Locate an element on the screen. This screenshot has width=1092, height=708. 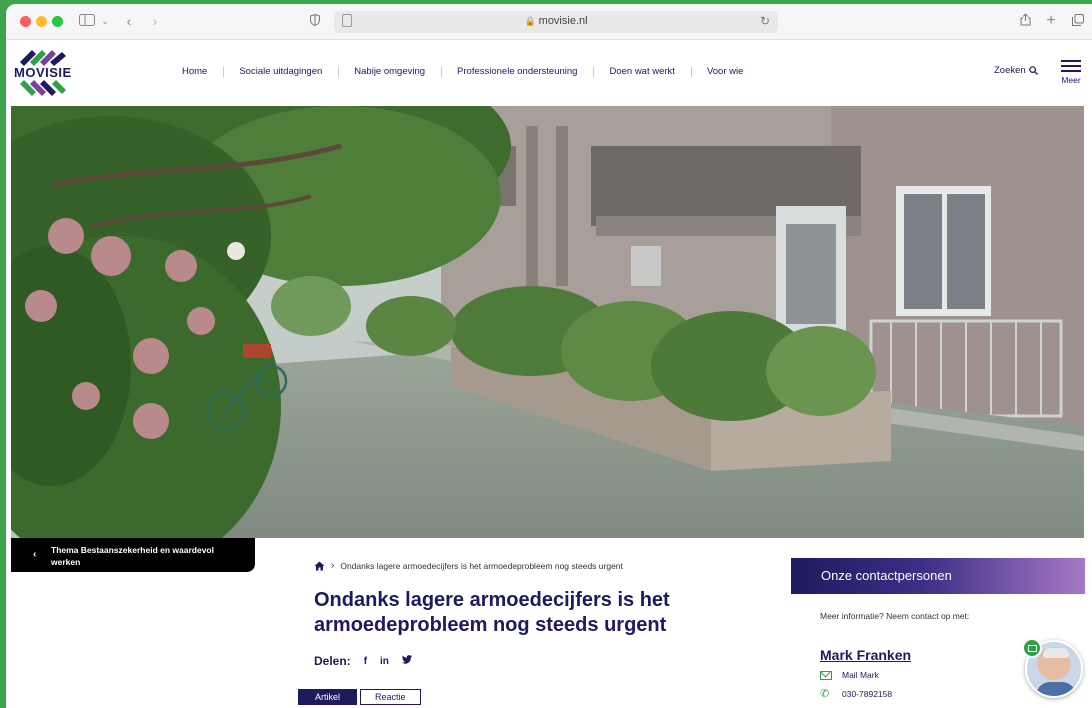
movisie-logo: MOVISIE is located at coordinates (43, 74).